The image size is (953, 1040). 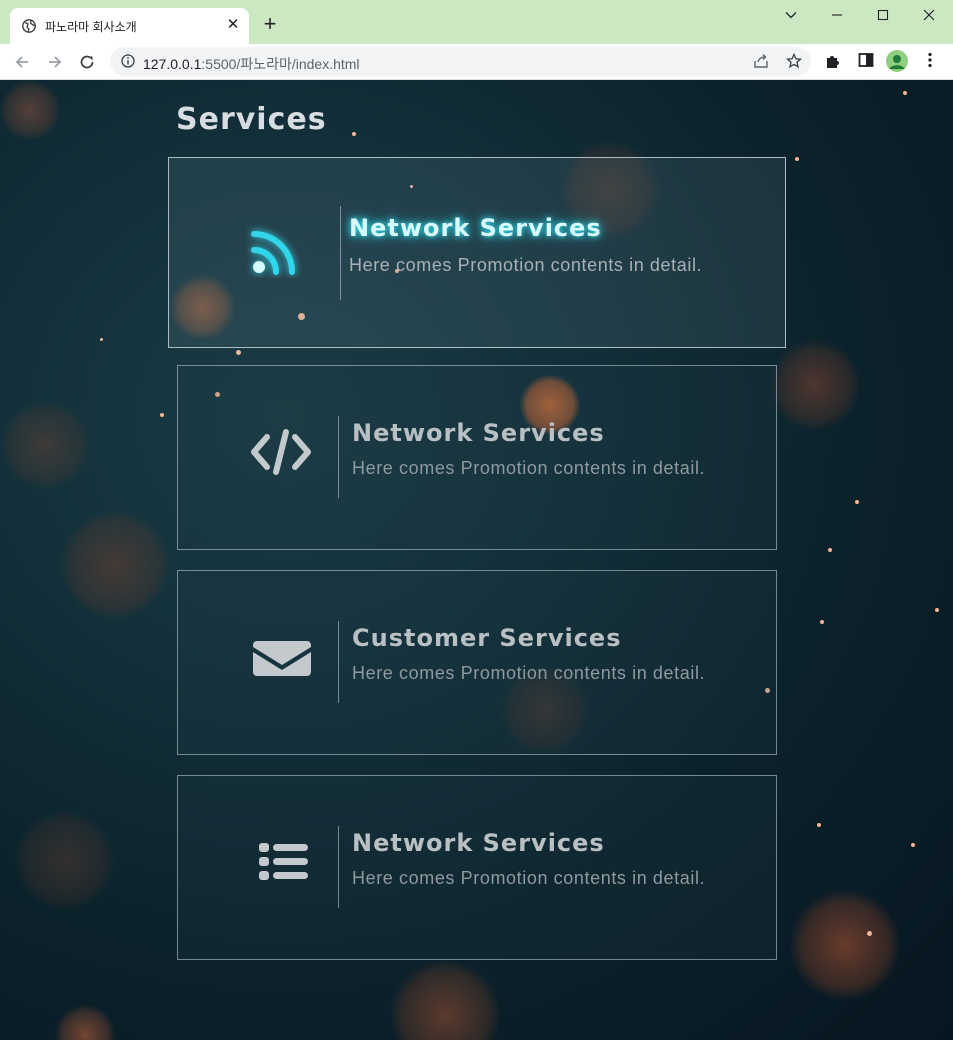 I want to click on globe-icon, so click(x=29, y=26).